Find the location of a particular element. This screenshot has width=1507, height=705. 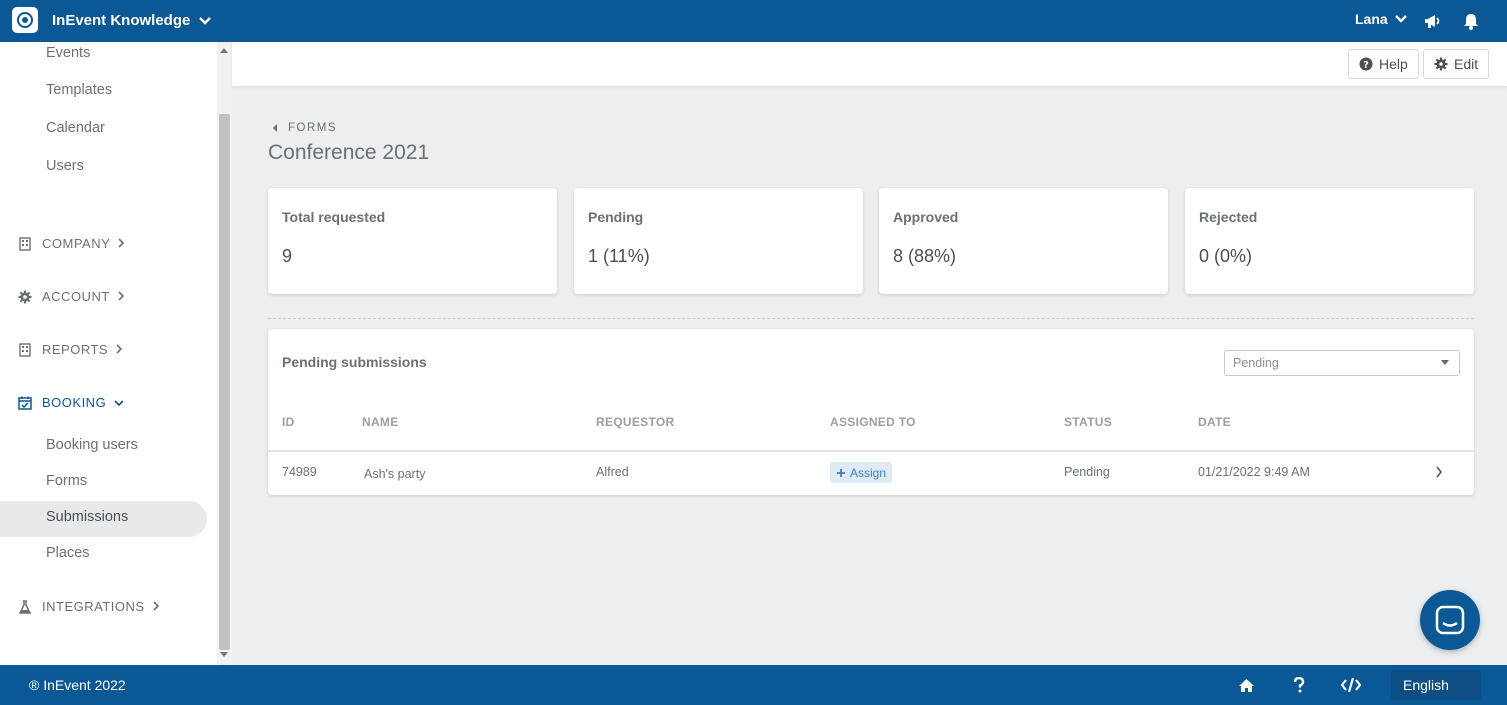

scroll-down-arrow-icon is located at coordinates (224, 654).